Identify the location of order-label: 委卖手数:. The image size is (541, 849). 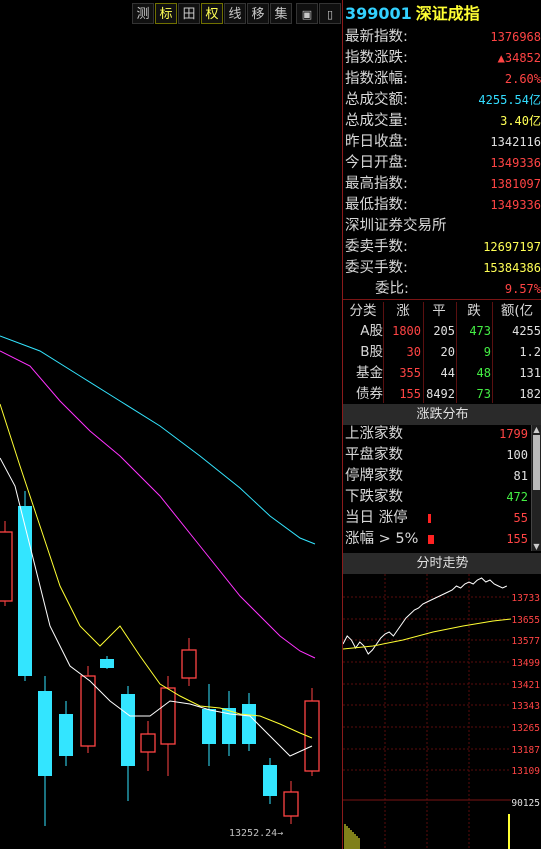
(376, 247).